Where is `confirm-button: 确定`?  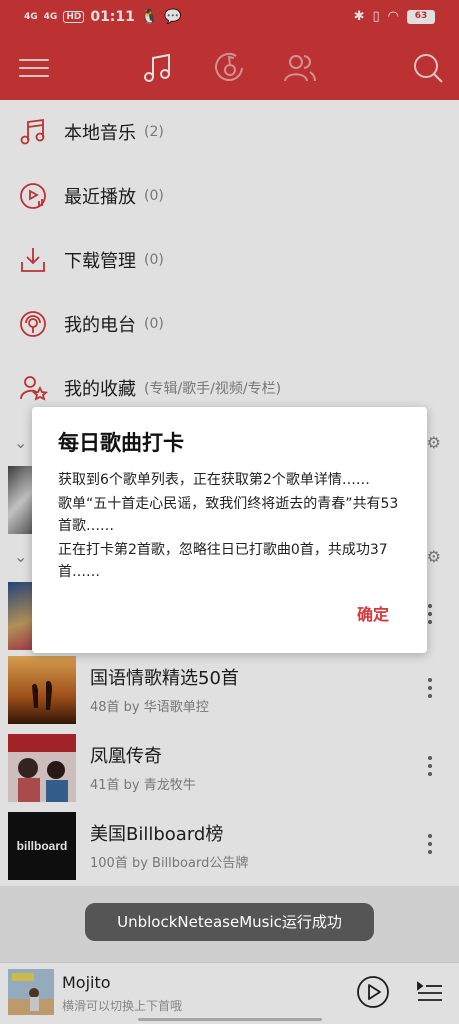 confirm-button: 确定 is located at coordinates (373, 613).